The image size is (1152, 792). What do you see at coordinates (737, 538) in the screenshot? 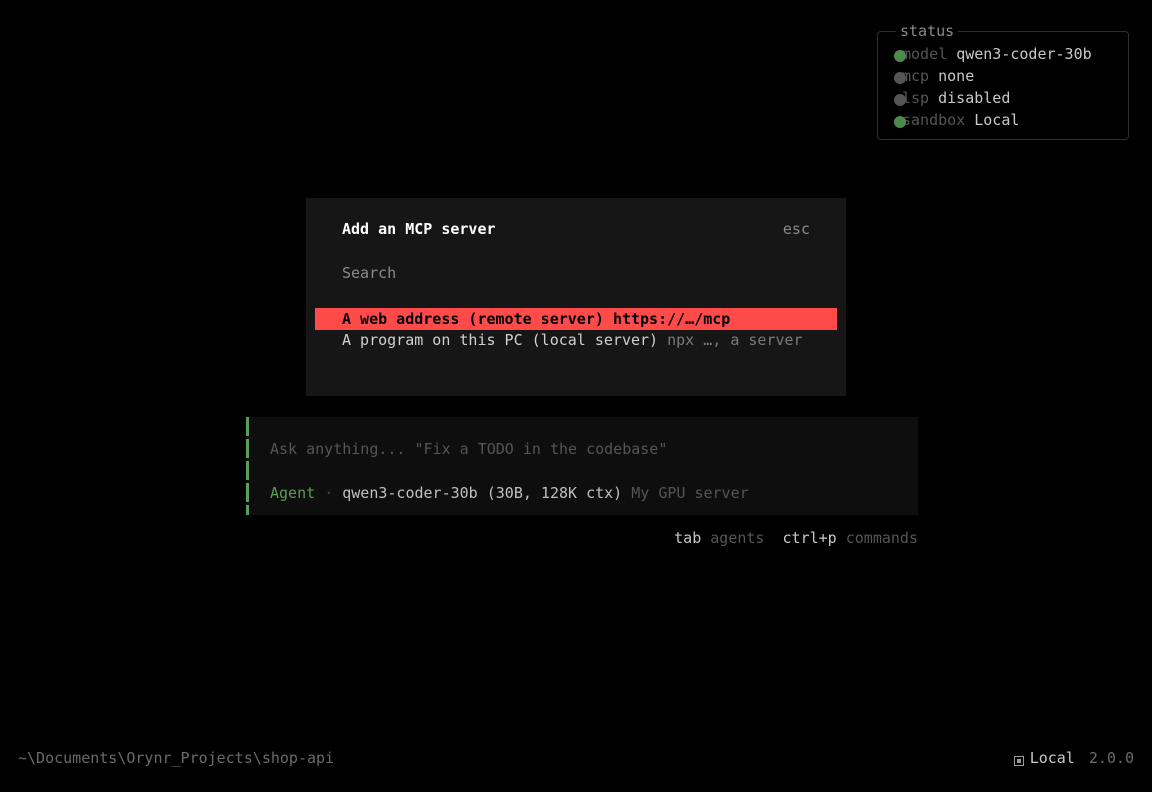
I see `key-tab-desc: agents` at bounding box center [737, 538].